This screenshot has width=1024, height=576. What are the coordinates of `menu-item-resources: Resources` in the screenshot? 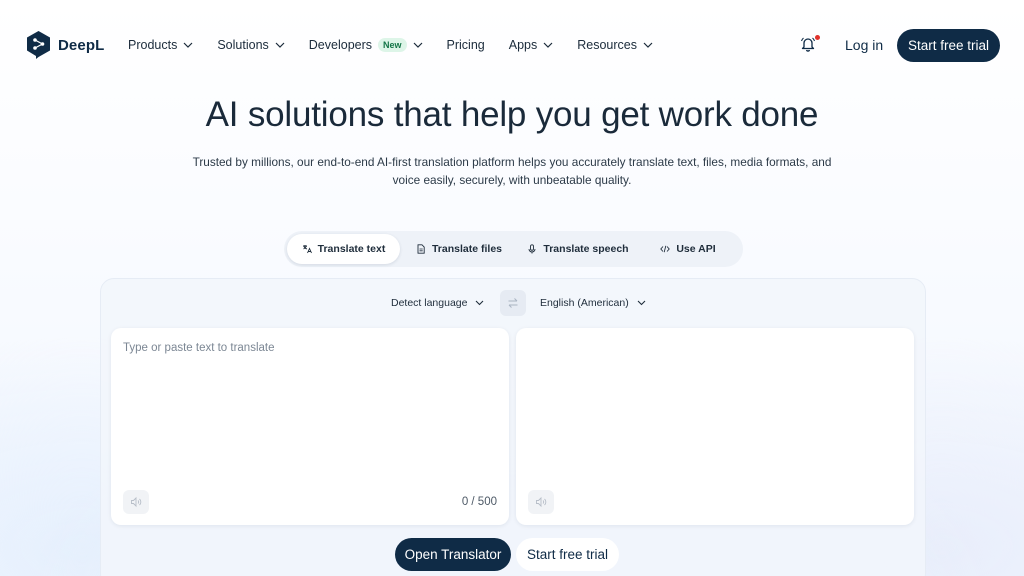 It's located at (615, 45).